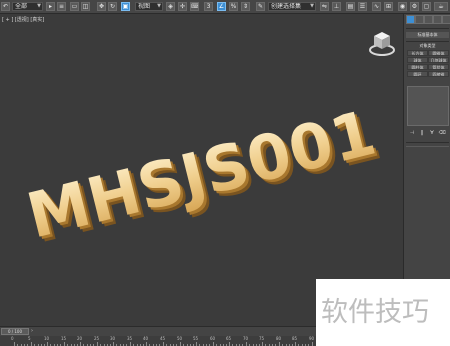 The height and width of the screenshot is (346, 450). I want to click on named-selection-dropdown: 创建选择集 ▼, so click(292, 6).